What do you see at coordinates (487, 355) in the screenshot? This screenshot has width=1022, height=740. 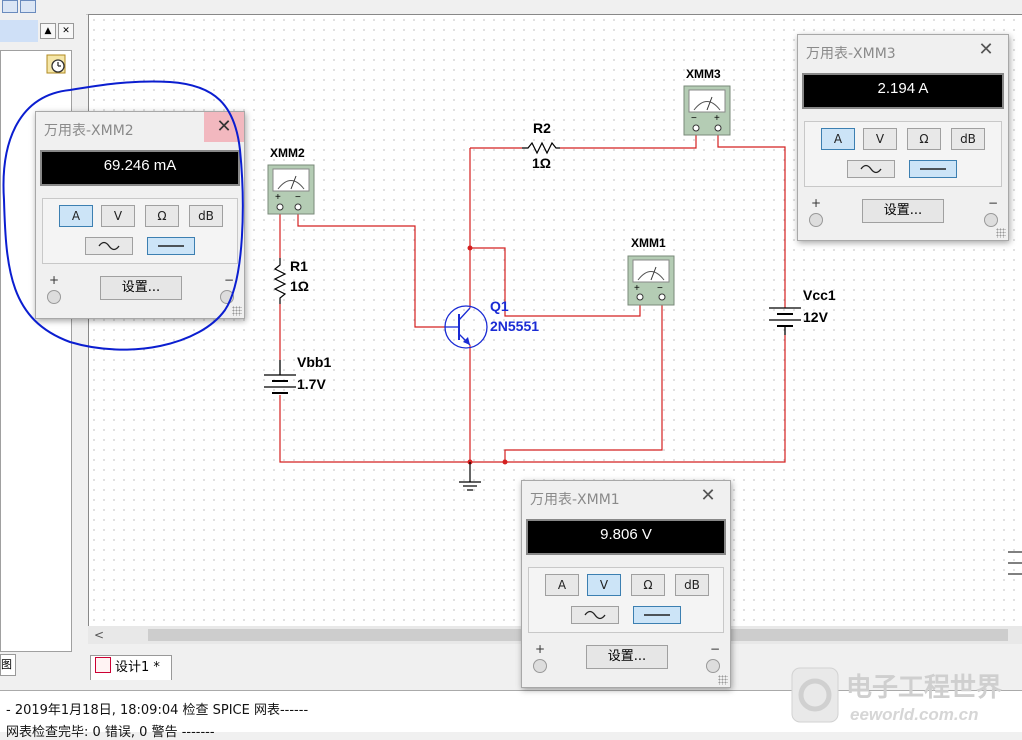 I see `junctions` at bounding box center [487, 355].